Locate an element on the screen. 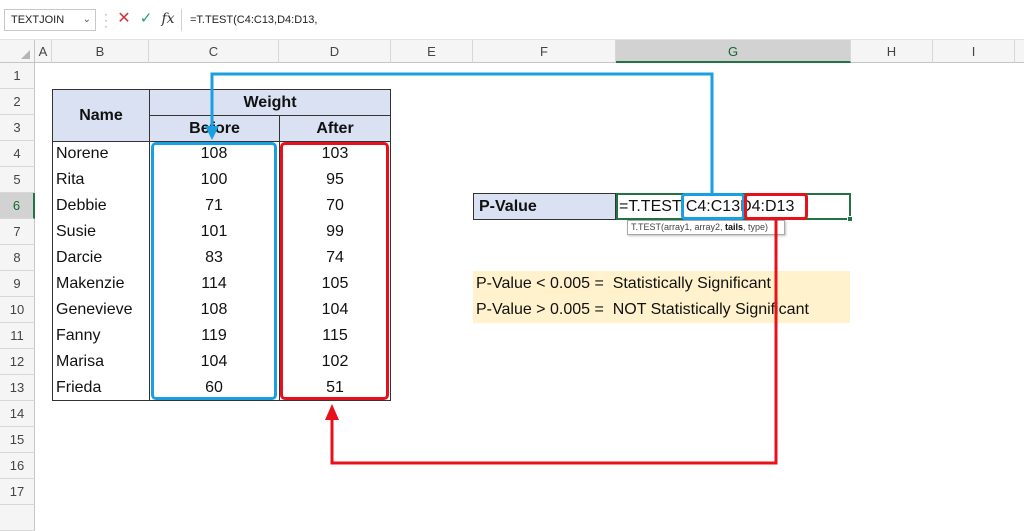 The height and width of the screenshot is (531, 1024). blue-arrowhead-icon is located at coordinates (212, 133).